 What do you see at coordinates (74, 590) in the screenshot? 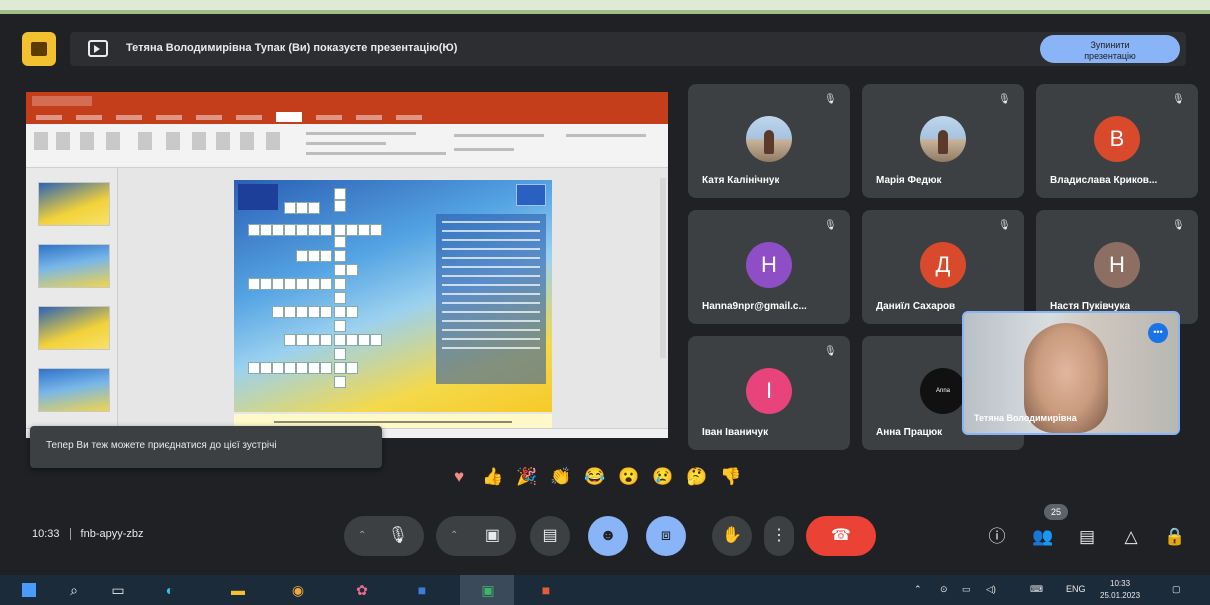
I see `search-icon: ⌕` at bounding box center [74, 590].